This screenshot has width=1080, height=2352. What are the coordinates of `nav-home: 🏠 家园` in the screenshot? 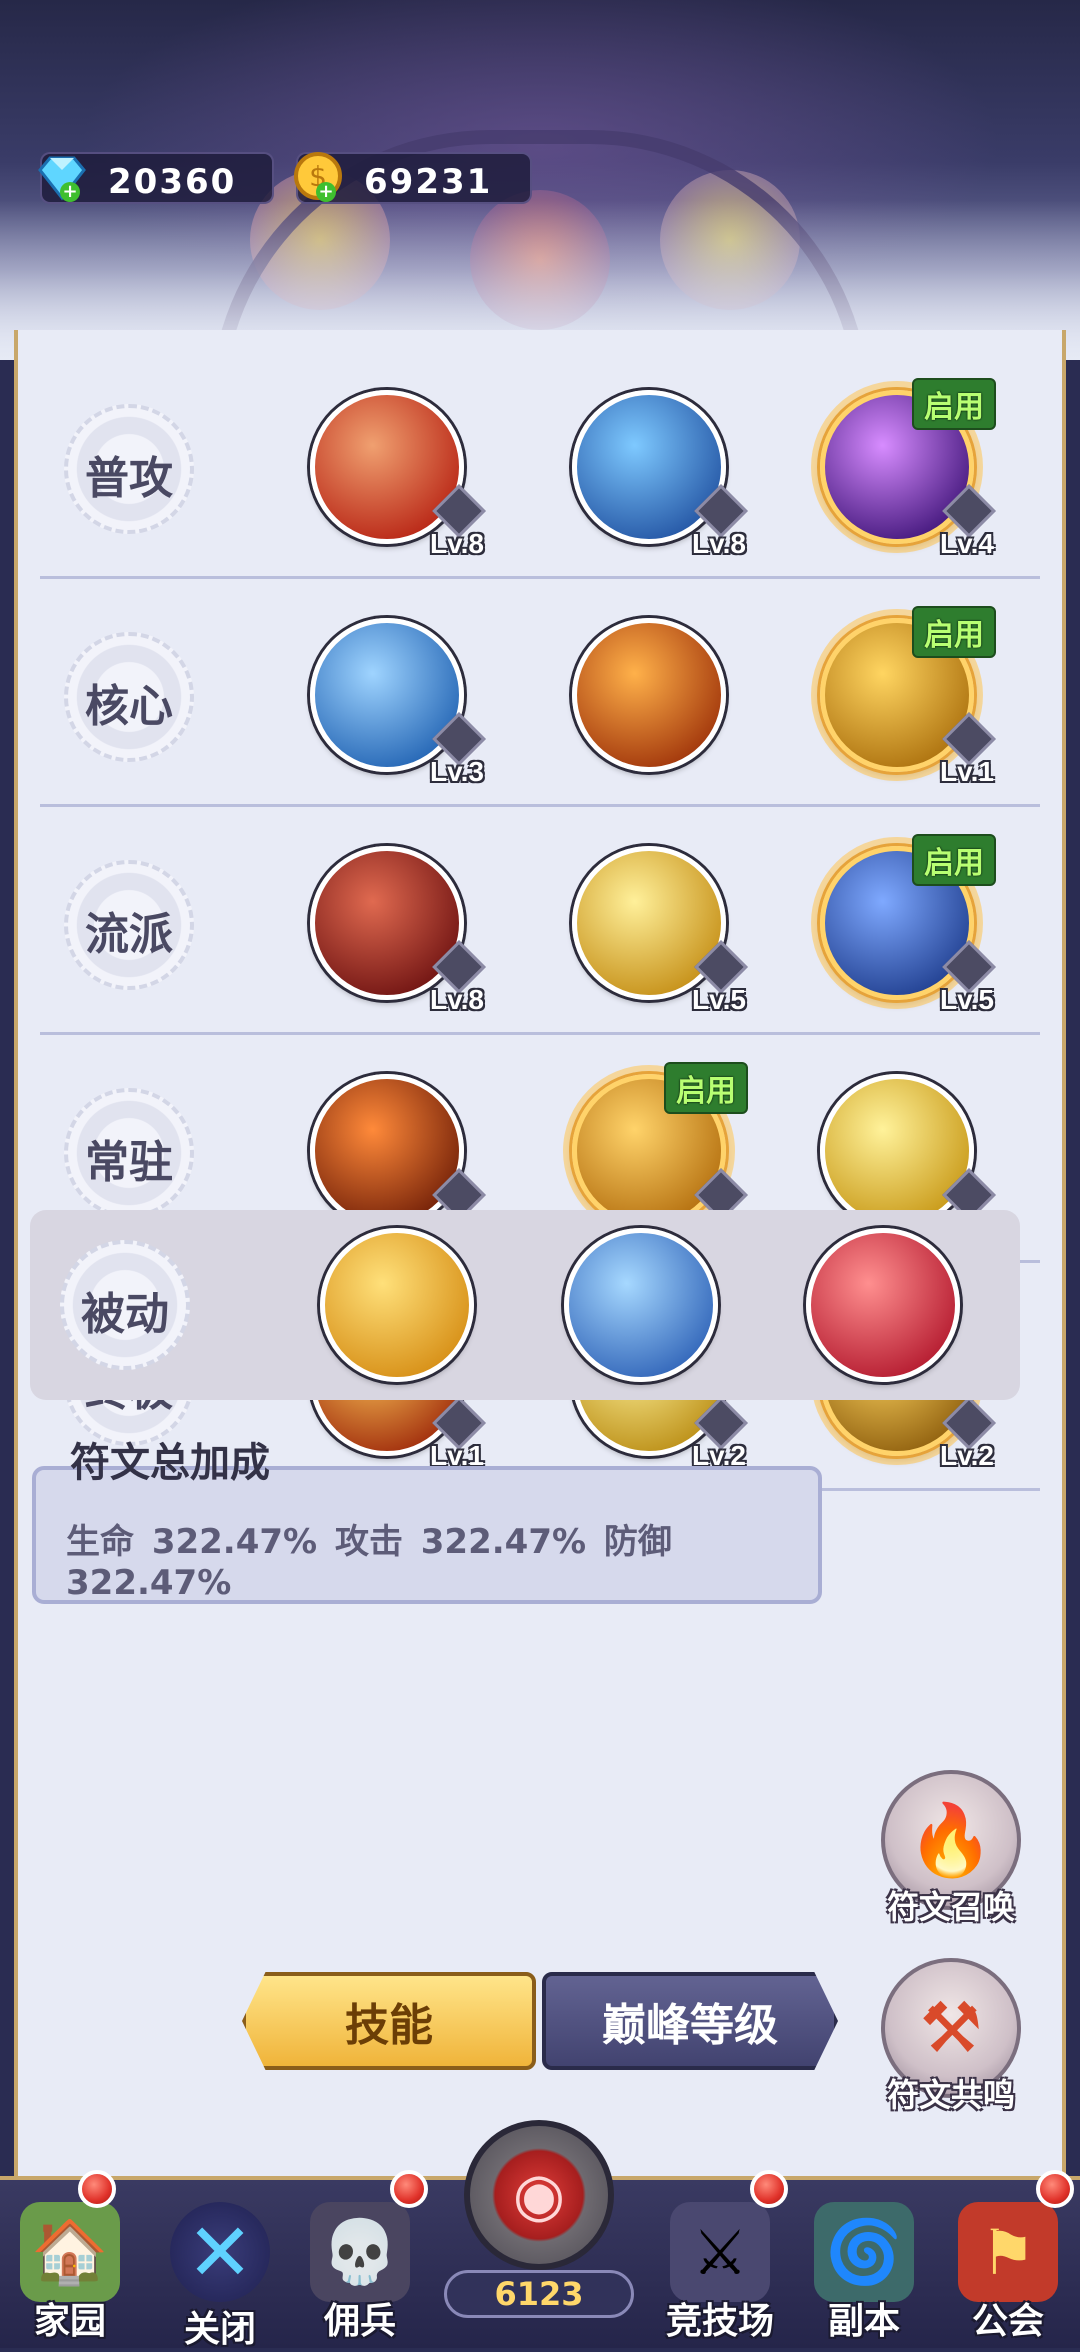 It's located at (70, 2259).